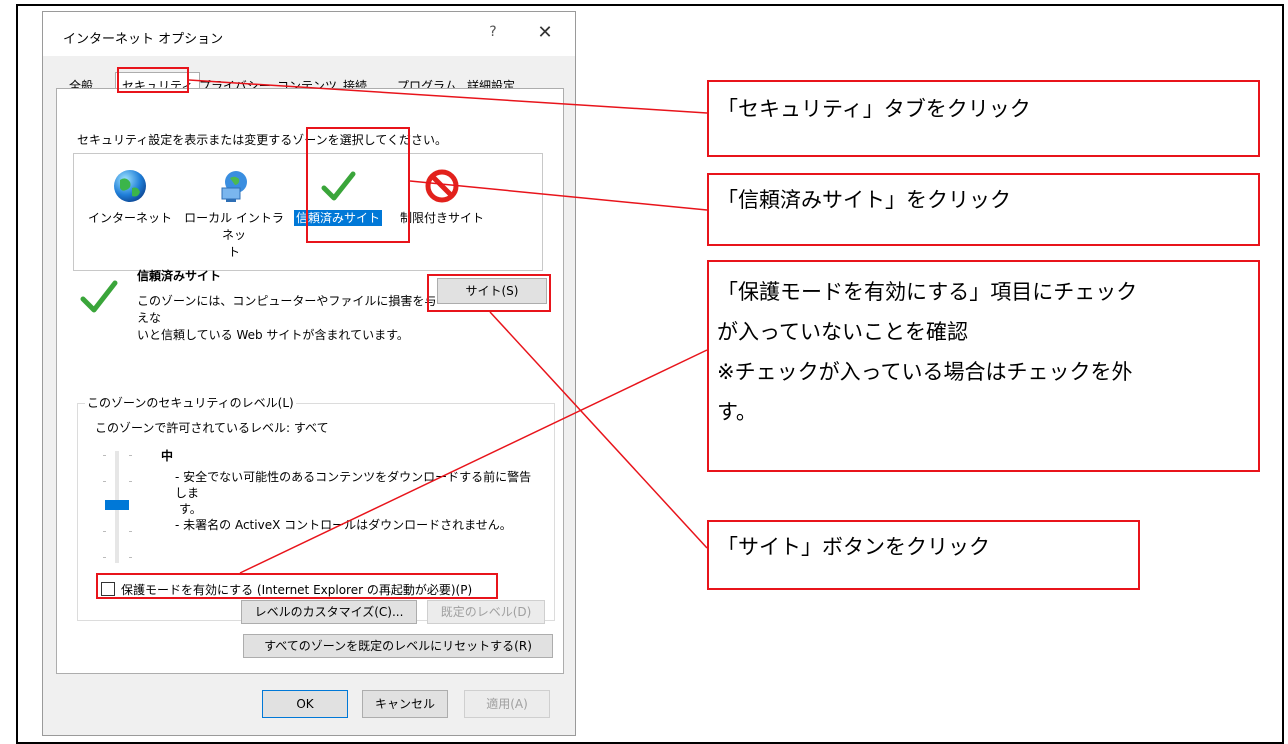 The width and height of the screenshot is (1288, 744). I want to click on callout-protected-mode-line2: が入っていないことを確認, so click(842, 332).